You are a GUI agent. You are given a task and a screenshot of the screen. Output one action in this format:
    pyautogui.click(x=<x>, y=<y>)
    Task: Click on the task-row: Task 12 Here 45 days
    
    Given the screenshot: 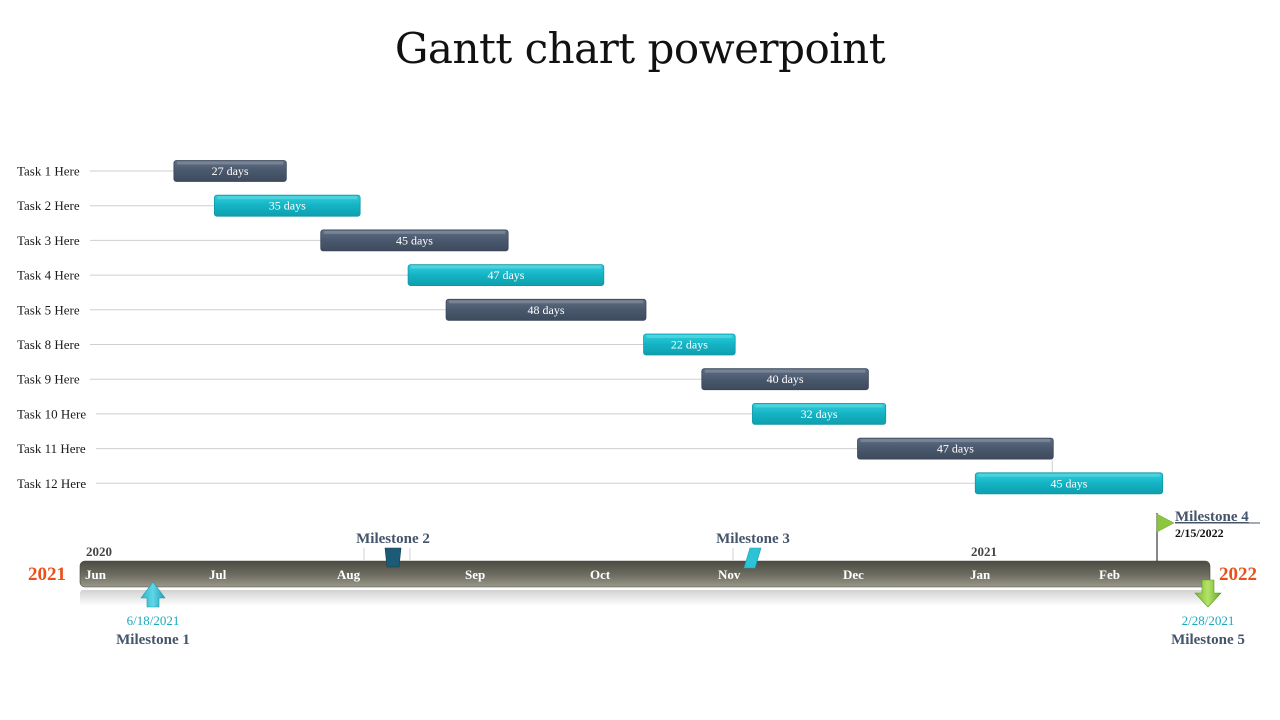 What is the action you would take?
    pyautogui.click(x=590, y=483)
    